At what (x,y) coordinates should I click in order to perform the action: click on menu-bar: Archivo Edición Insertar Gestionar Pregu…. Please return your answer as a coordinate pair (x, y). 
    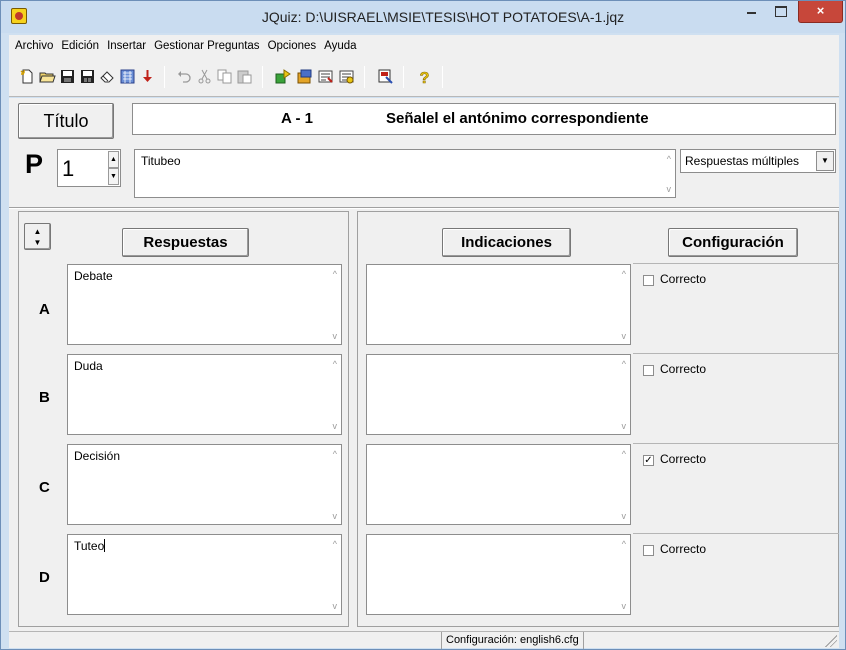
    Looking at the image, I should click on (424, 46).